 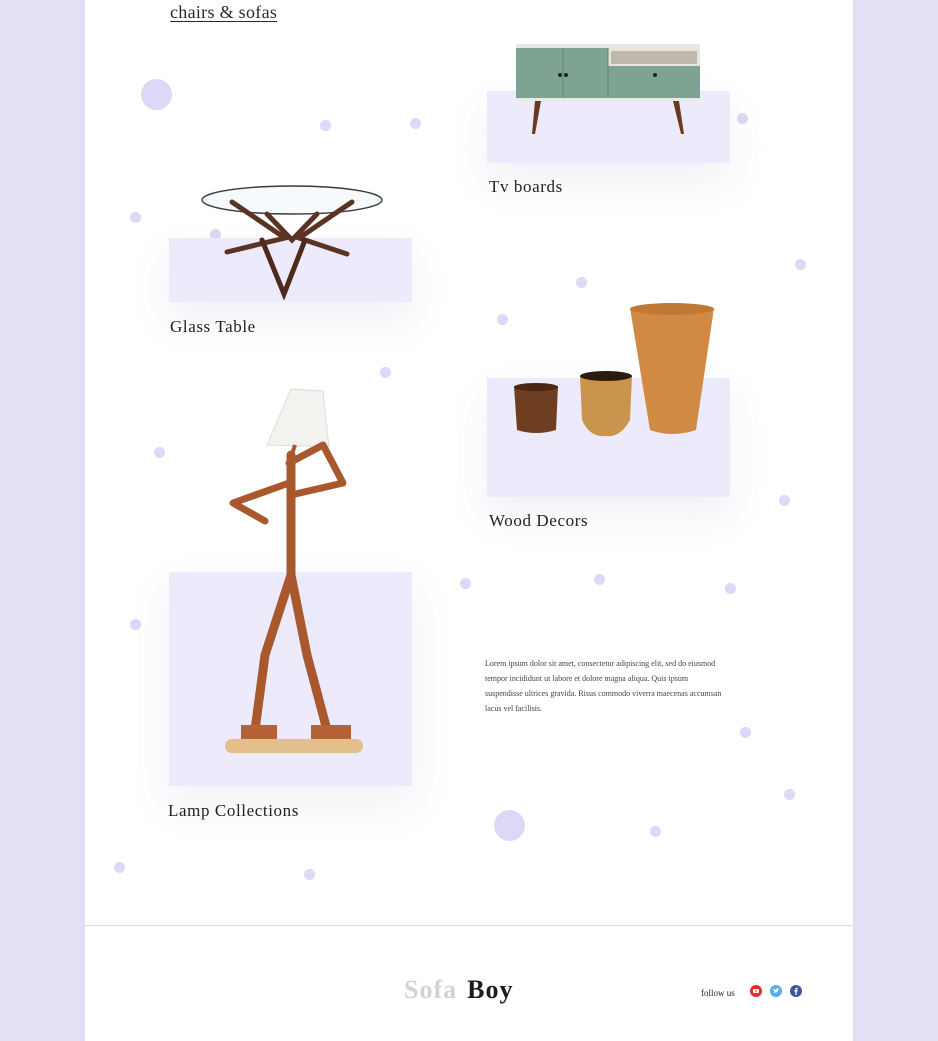 I want to click on lamp-image, so click(x=290, y=572).